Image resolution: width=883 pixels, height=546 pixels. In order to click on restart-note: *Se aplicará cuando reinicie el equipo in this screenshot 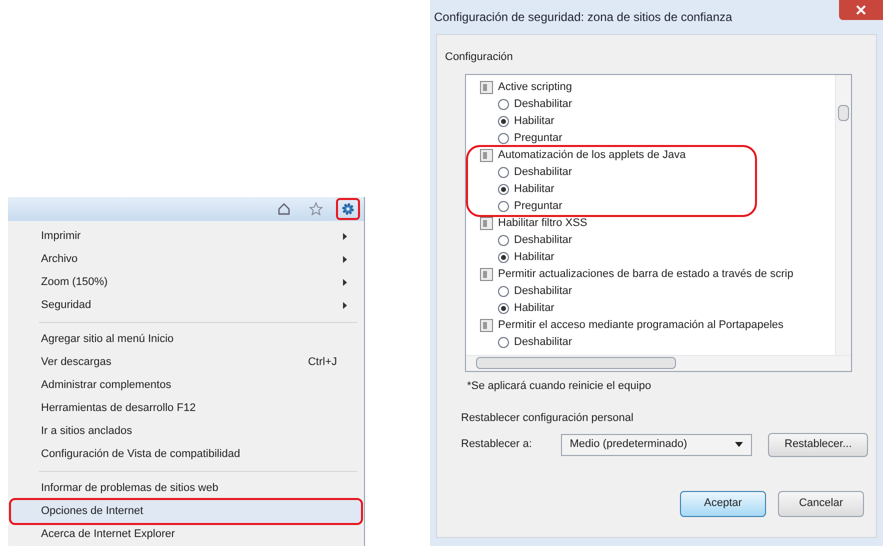, I will do `click(559, 386)`.